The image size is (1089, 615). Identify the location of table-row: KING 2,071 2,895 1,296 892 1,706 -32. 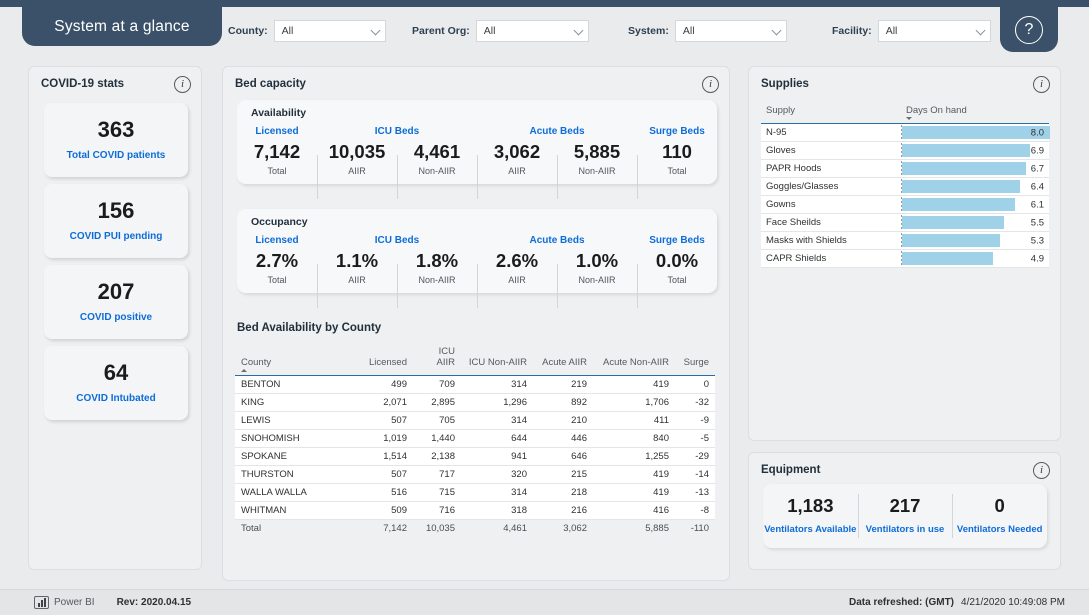
(475, 402).